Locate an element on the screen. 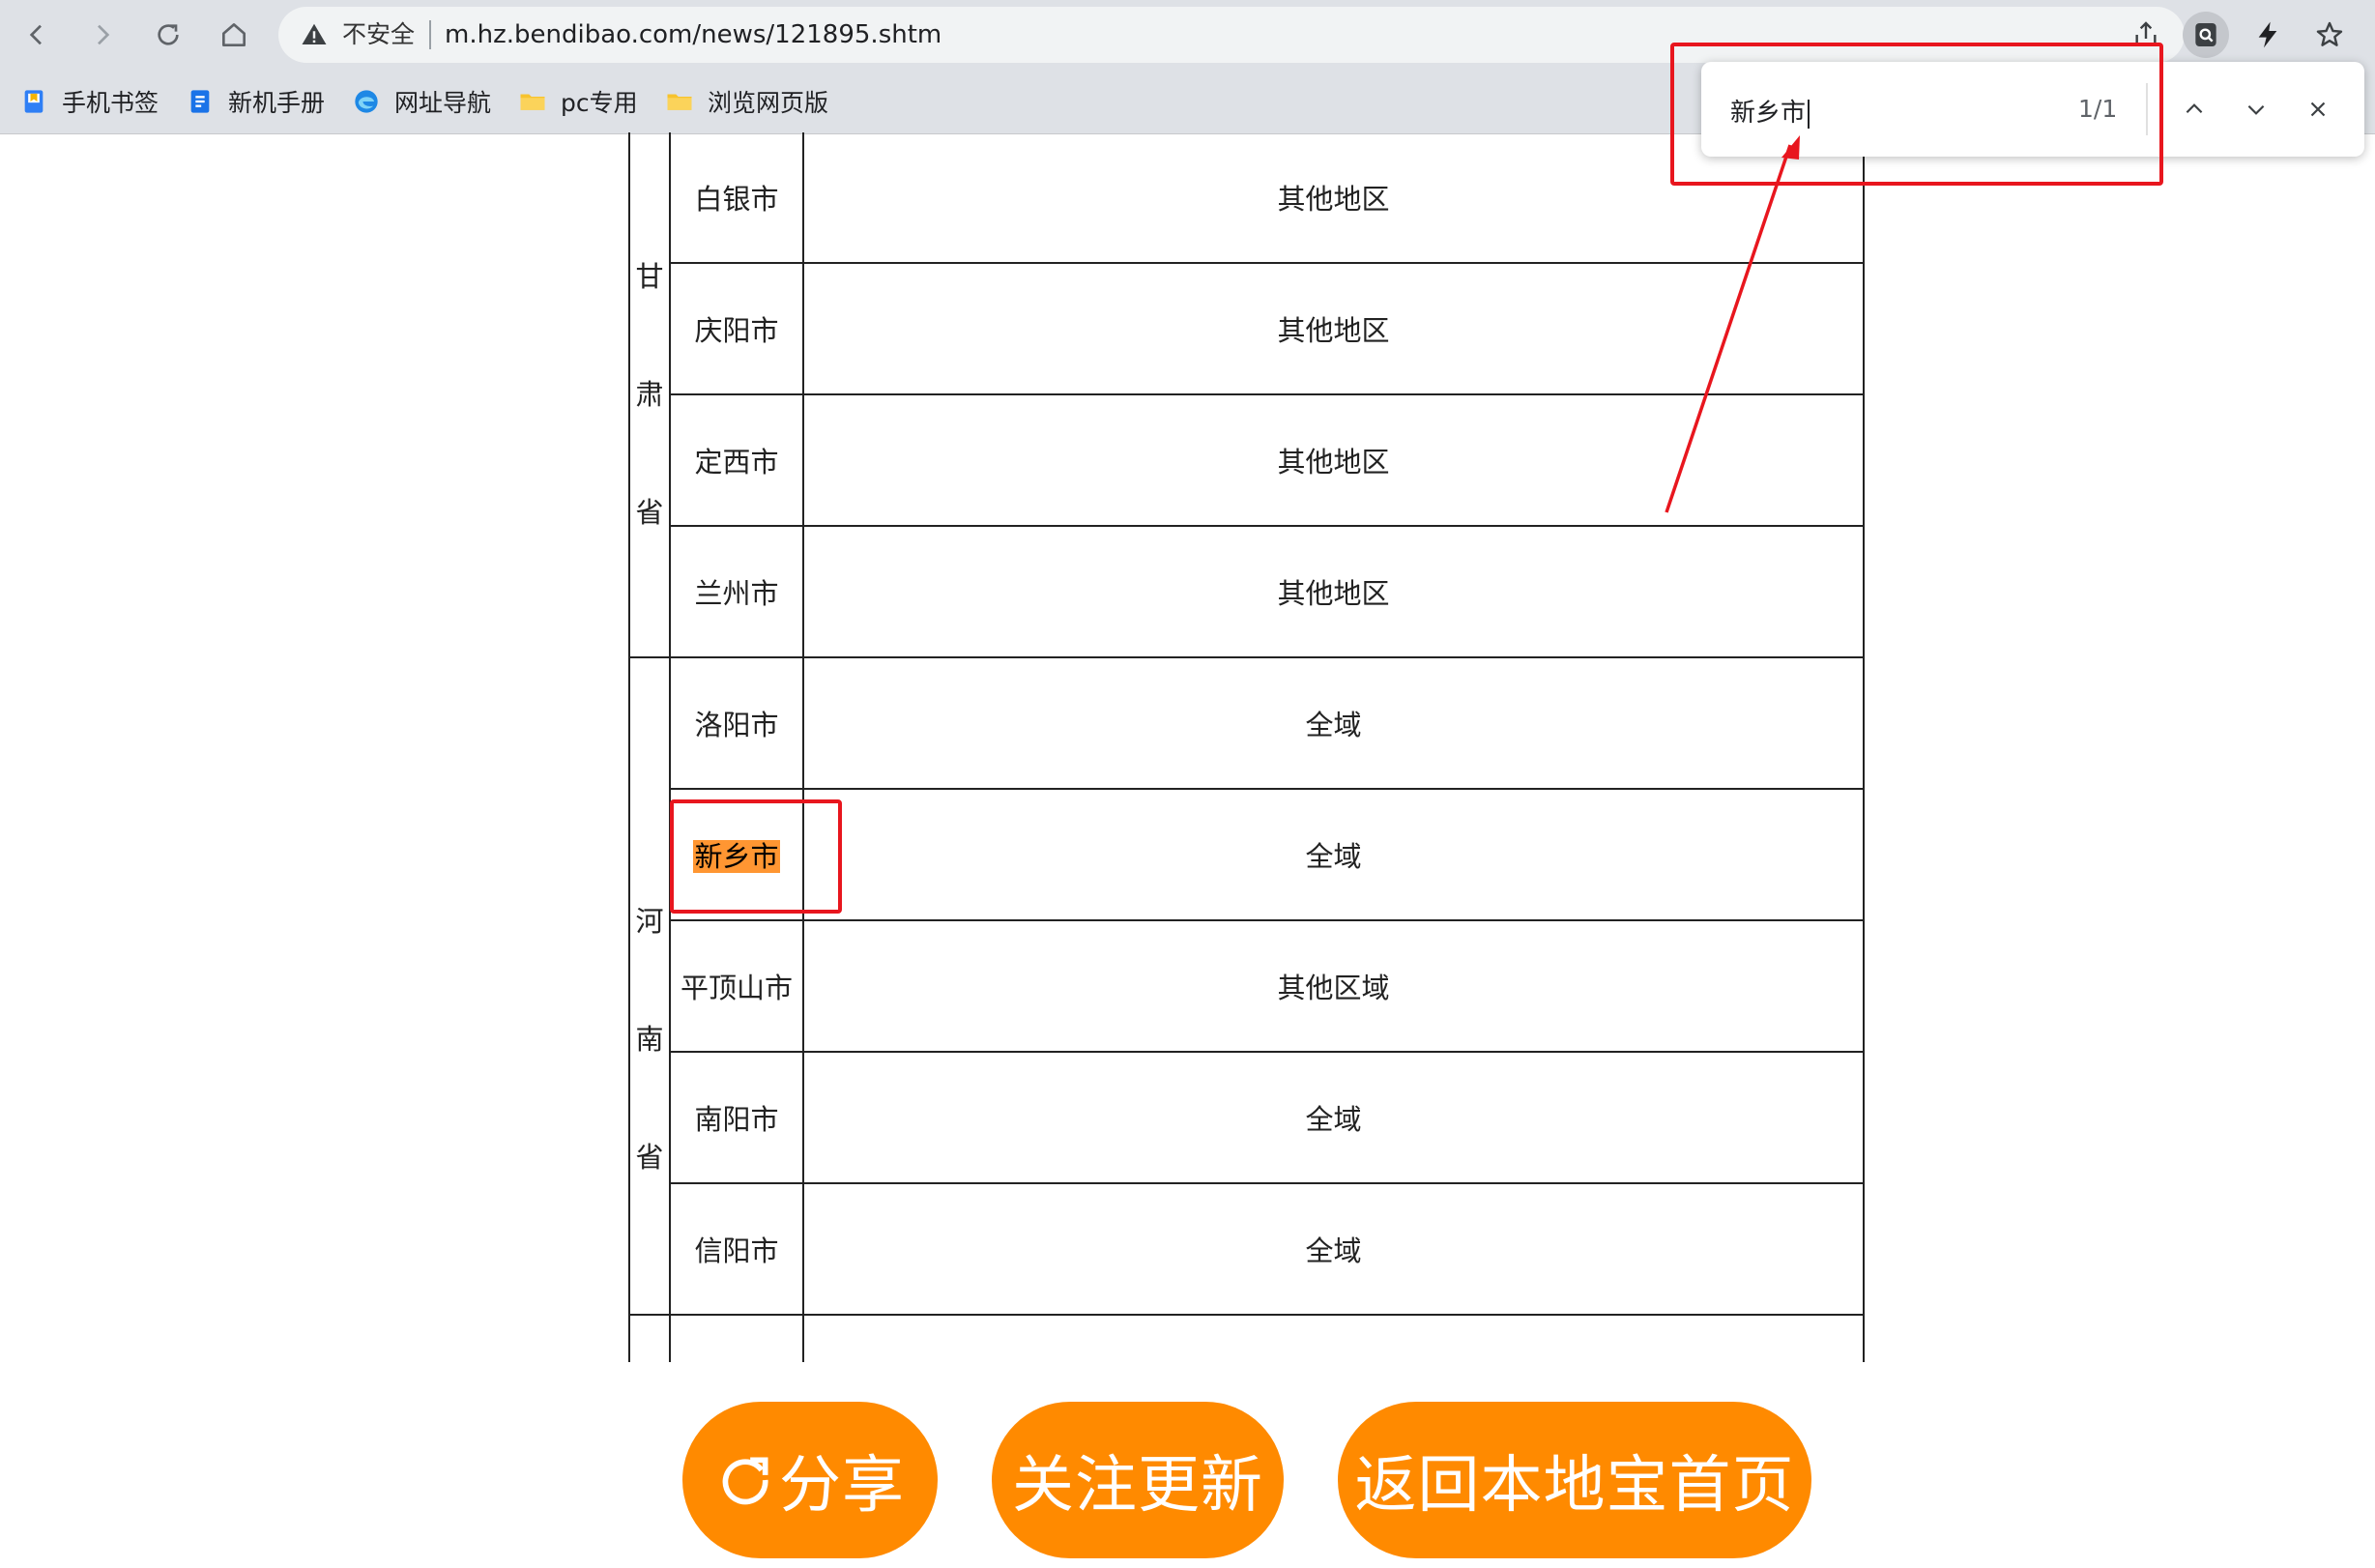 The width and height of the screenshot is (2375, 1568). home-label: 返回本地宝首页 is located at coordinates (1575, 1486).